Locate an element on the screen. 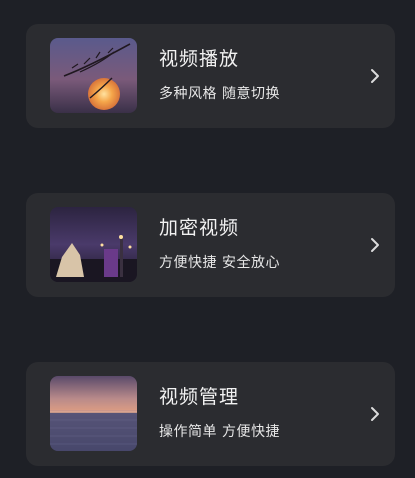  card-subtitle: 操作简单 方便快捷 is located at coordinates (219, 432).